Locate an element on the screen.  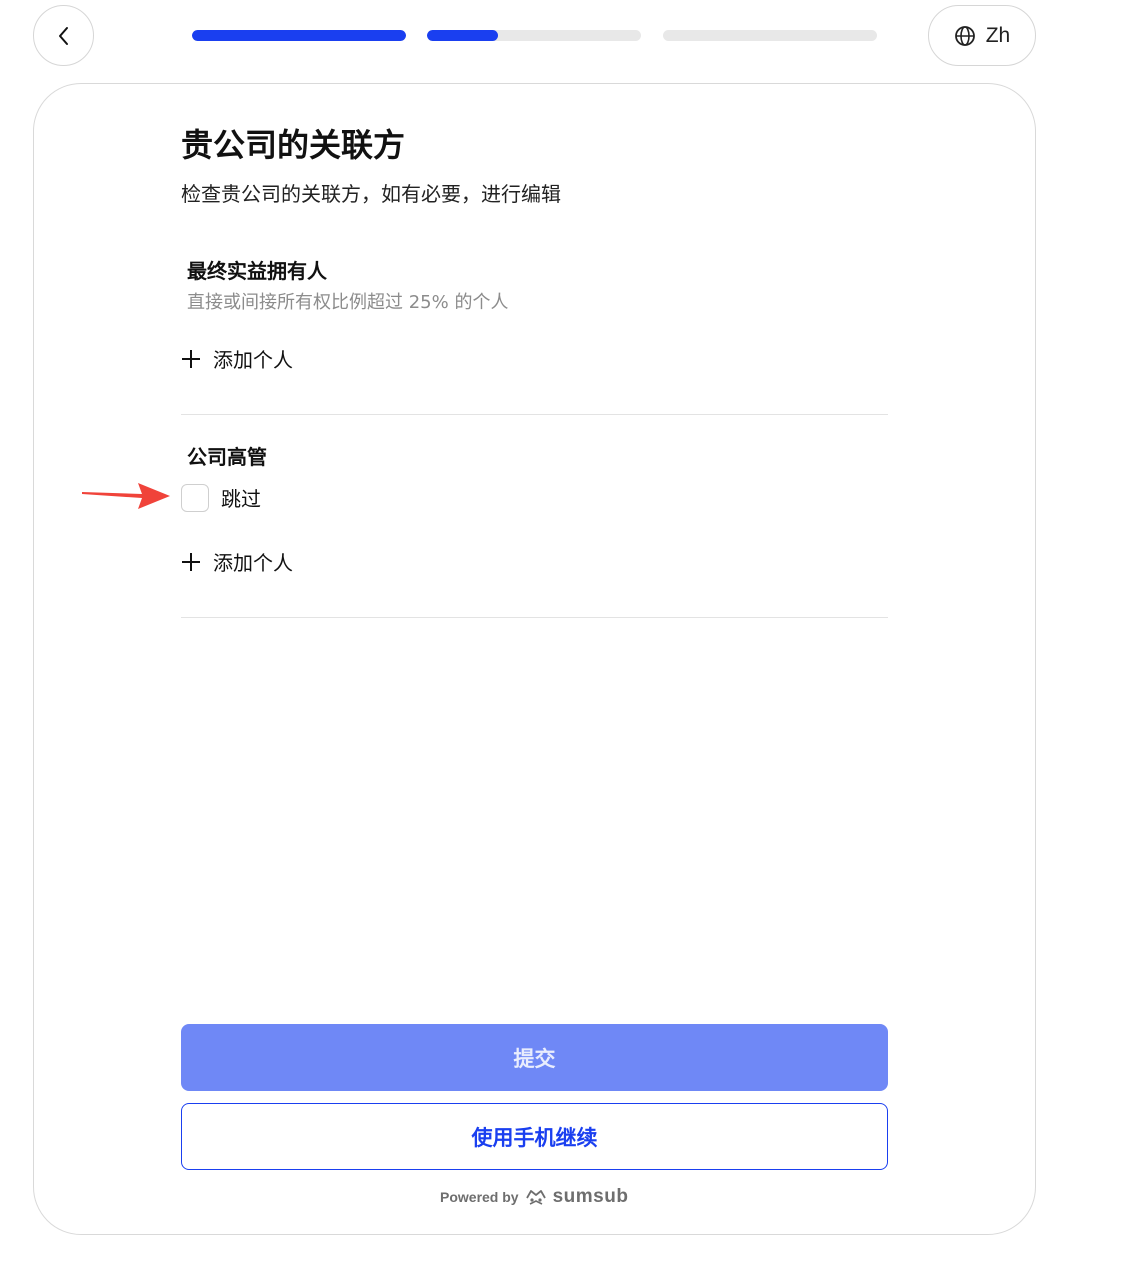
page-title: 贵公司的关联方 is located at coordinates (293, 145).